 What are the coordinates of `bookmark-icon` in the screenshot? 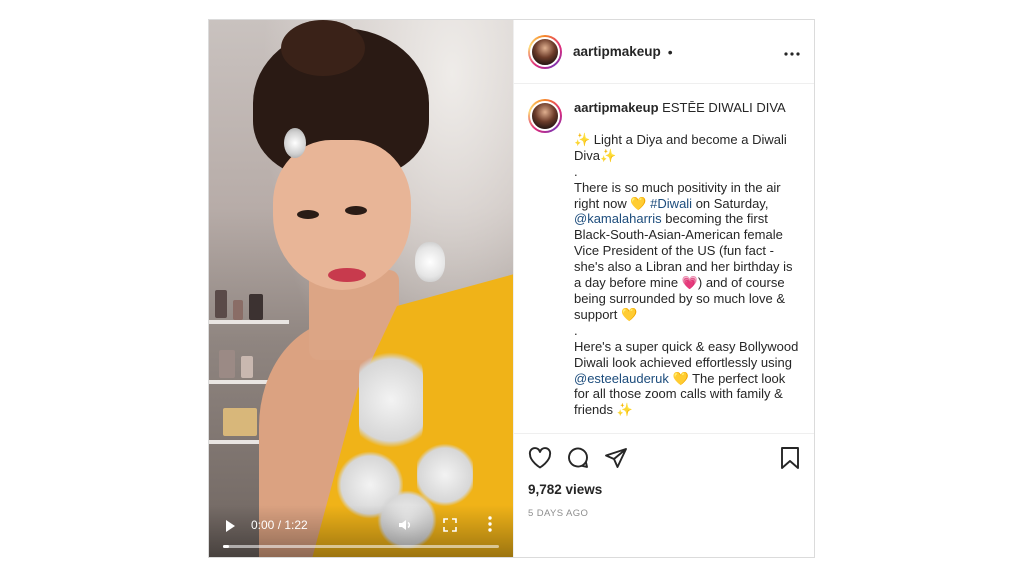 It's located at (790, 458).